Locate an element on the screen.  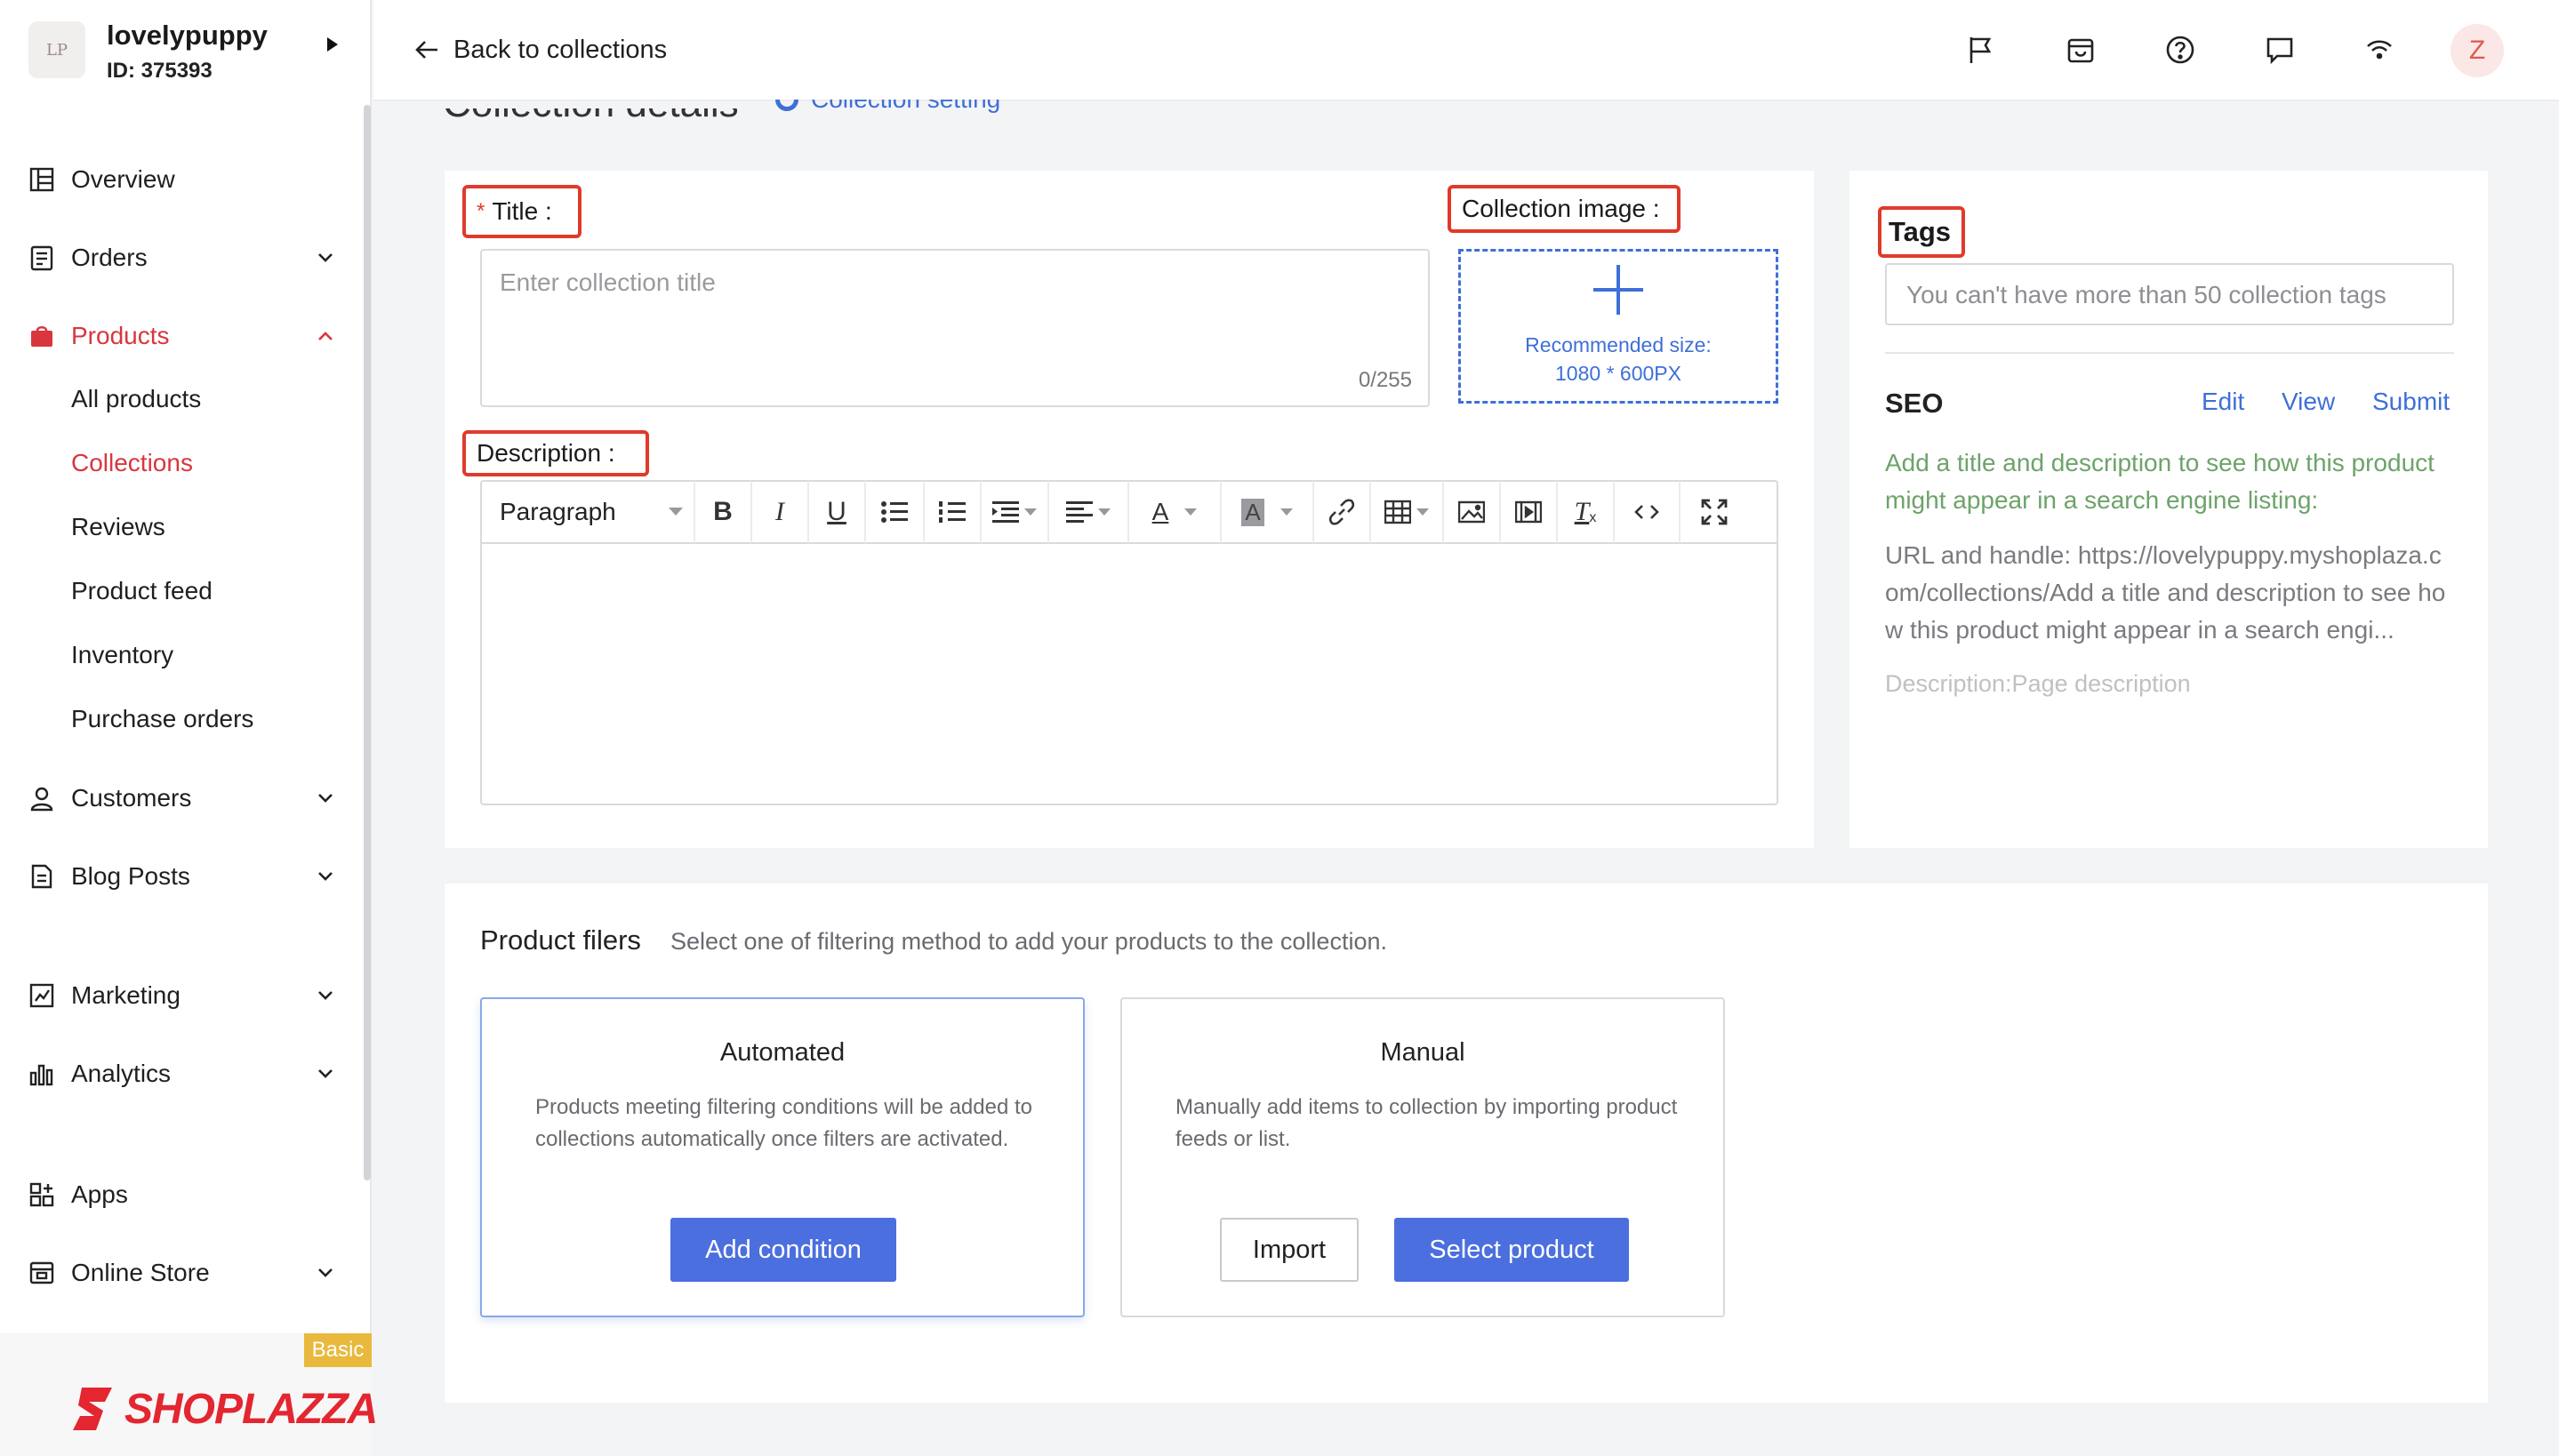
shoplazza-mark-icon is located at coordinates (92, 1409).